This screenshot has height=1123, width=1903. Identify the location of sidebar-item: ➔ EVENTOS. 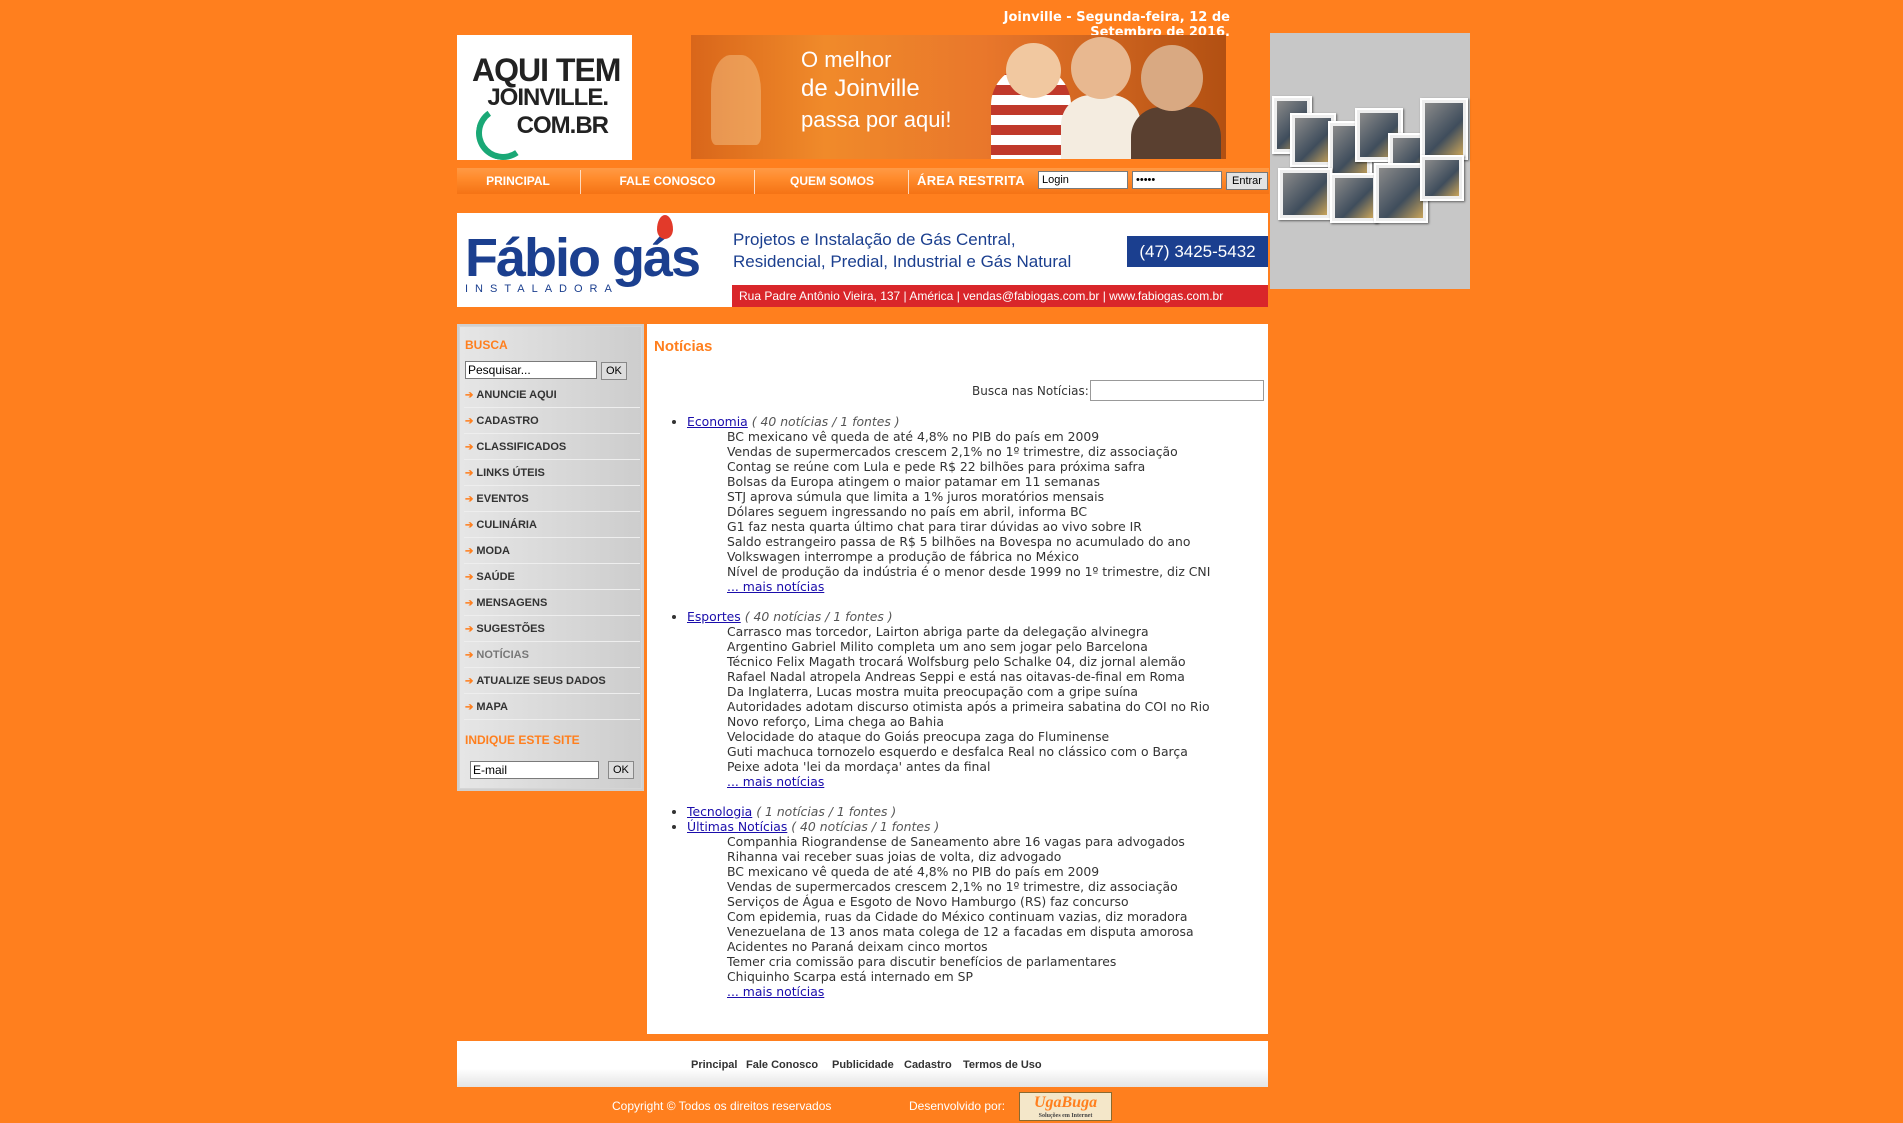
(552, 499).